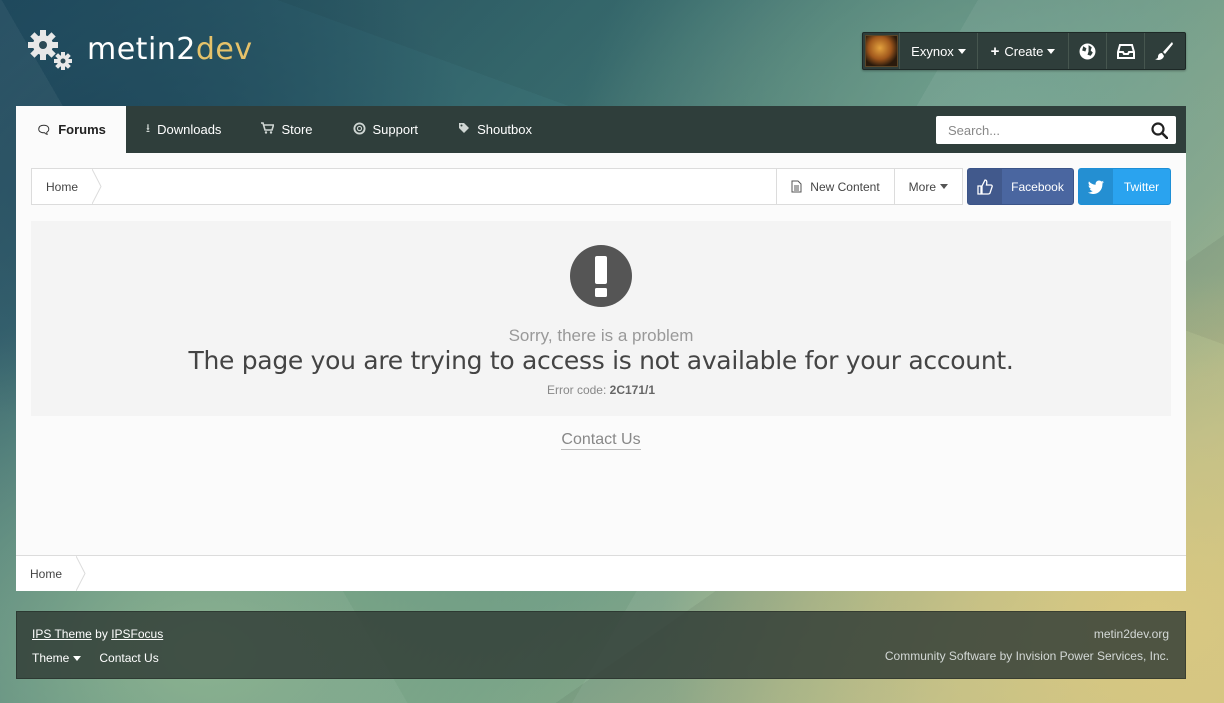 Image resolution: width=1224 pixels, height=703 pixels. Describe the element at coordinates (268, 129) in the screenshot. I see `cart-icon` at that location.